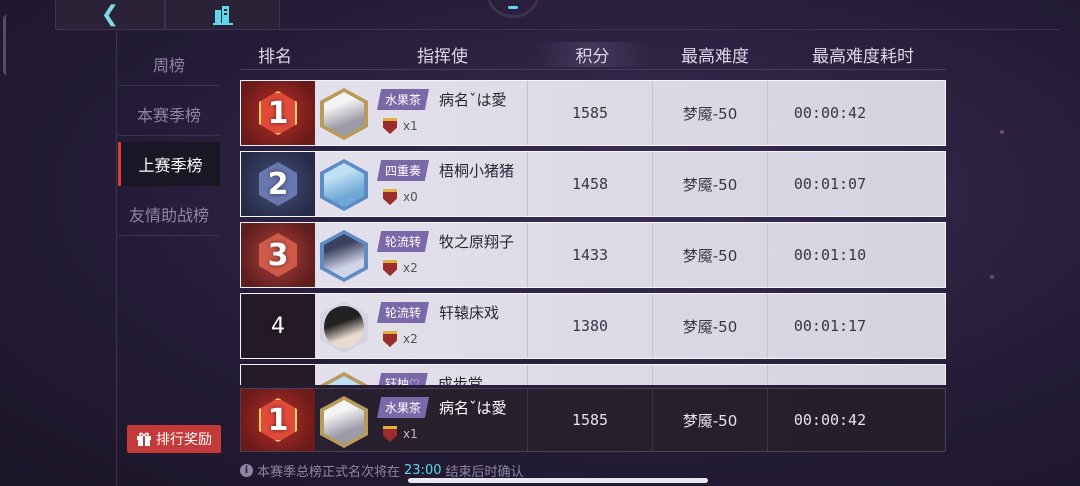 Image resolution: width=1080 pixels, height=486 pixels. What do you see at coordinates (169, 164) in the screenshot?
I see `tab-last-season: 上赛季榜` at bounding box center [169, 164].